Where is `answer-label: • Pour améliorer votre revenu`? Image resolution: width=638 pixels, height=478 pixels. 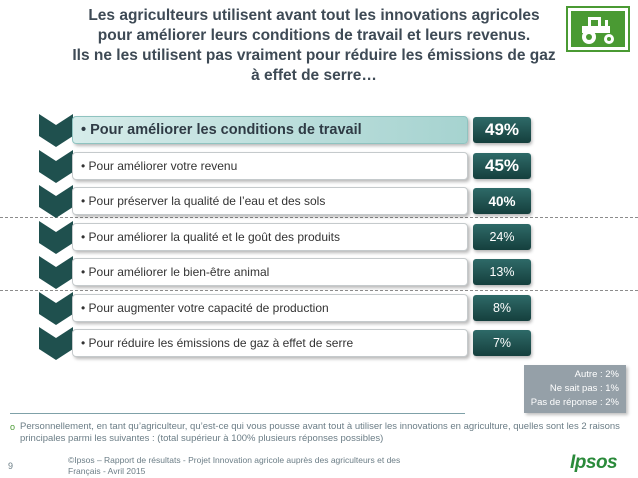 answer-label: • Pour améliorer votre revenu is located at coordinates (159, 166).